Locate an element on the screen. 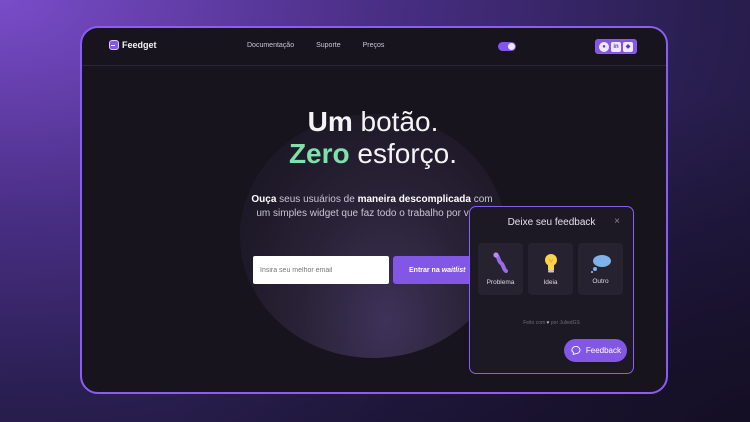 The width and height of the screenshot is (750, 422). main-nav: Documentação Suporte Preços is located at coordinates (315, 45).